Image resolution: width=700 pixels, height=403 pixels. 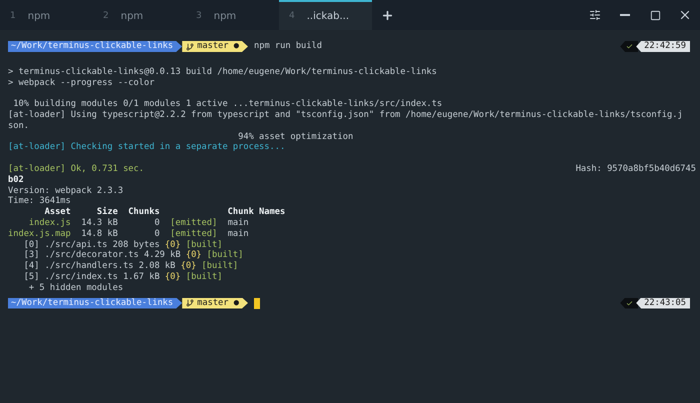 What do you see at coordinates (91, 277) in the screenshot?
I see `output-text: [5] ./src/index.ts 1.67 kB` at bounding box center [91, 277].